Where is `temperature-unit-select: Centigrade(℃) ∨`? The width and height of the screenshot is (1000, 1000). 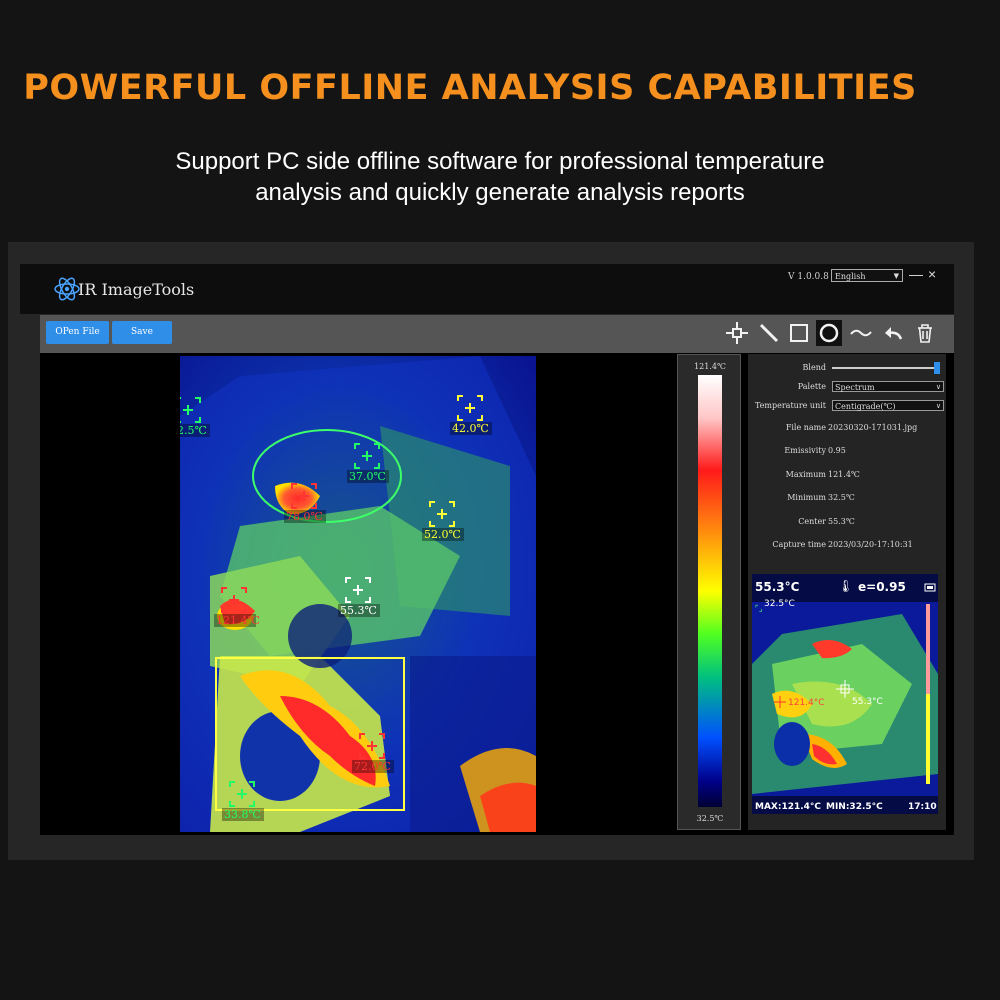
temperature-unit-select: Centigrade(℃) ∨ is located at coordinates (888, 405).